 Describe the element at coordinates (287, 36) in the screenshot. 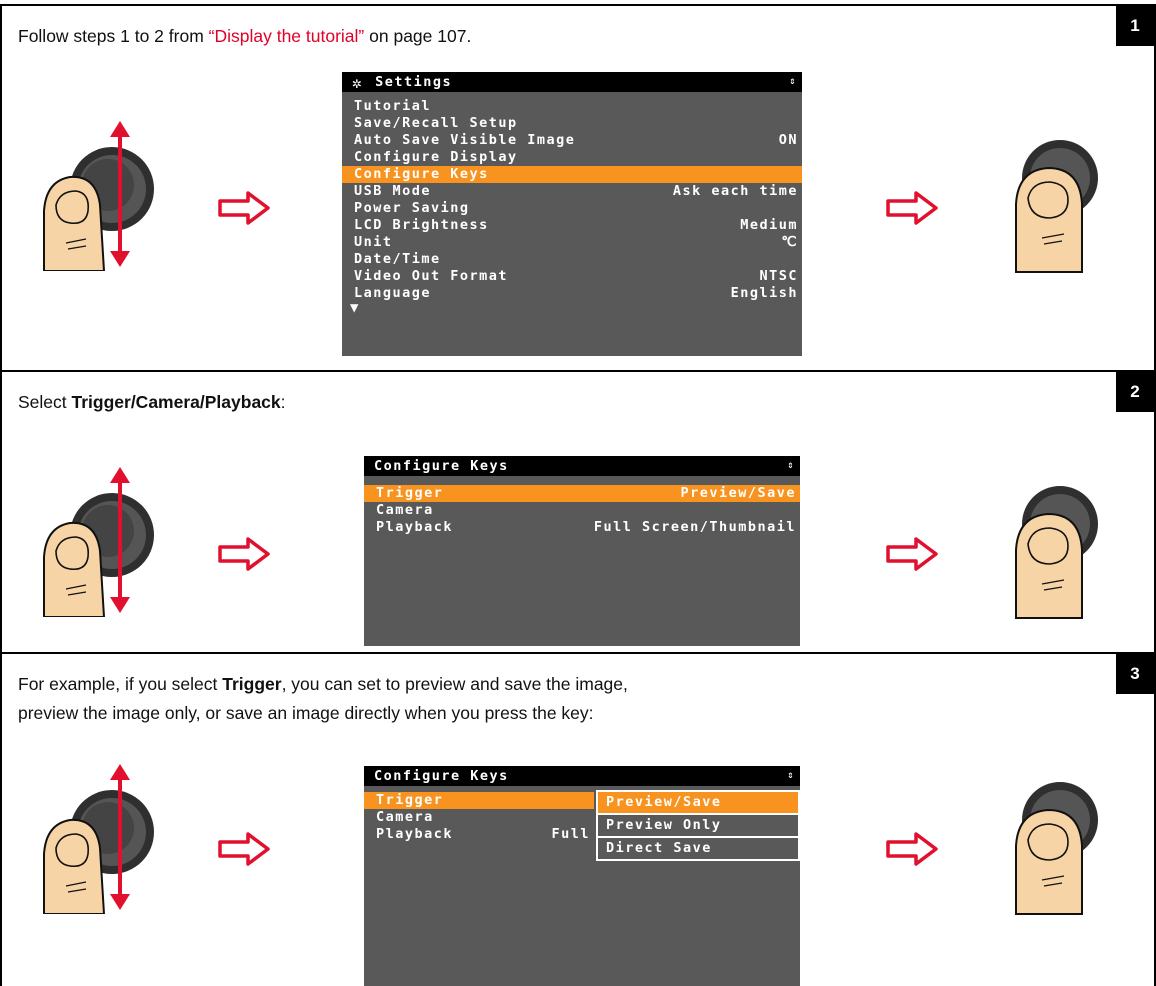

I see `display-tutorial-link: “Display the tutorial”` at that location.